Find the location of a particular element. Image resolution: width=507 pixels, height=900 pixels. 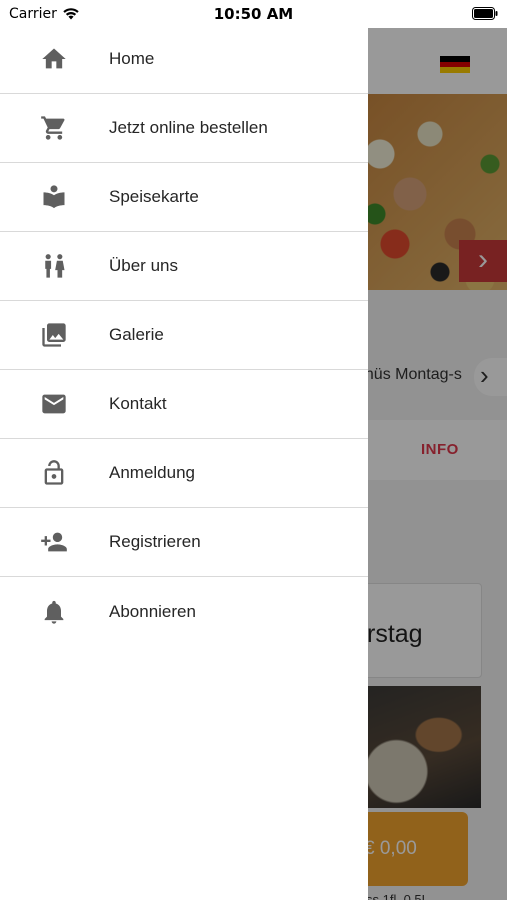

drawer-item-about-us: Über uns is located at coordinates (184, 266).